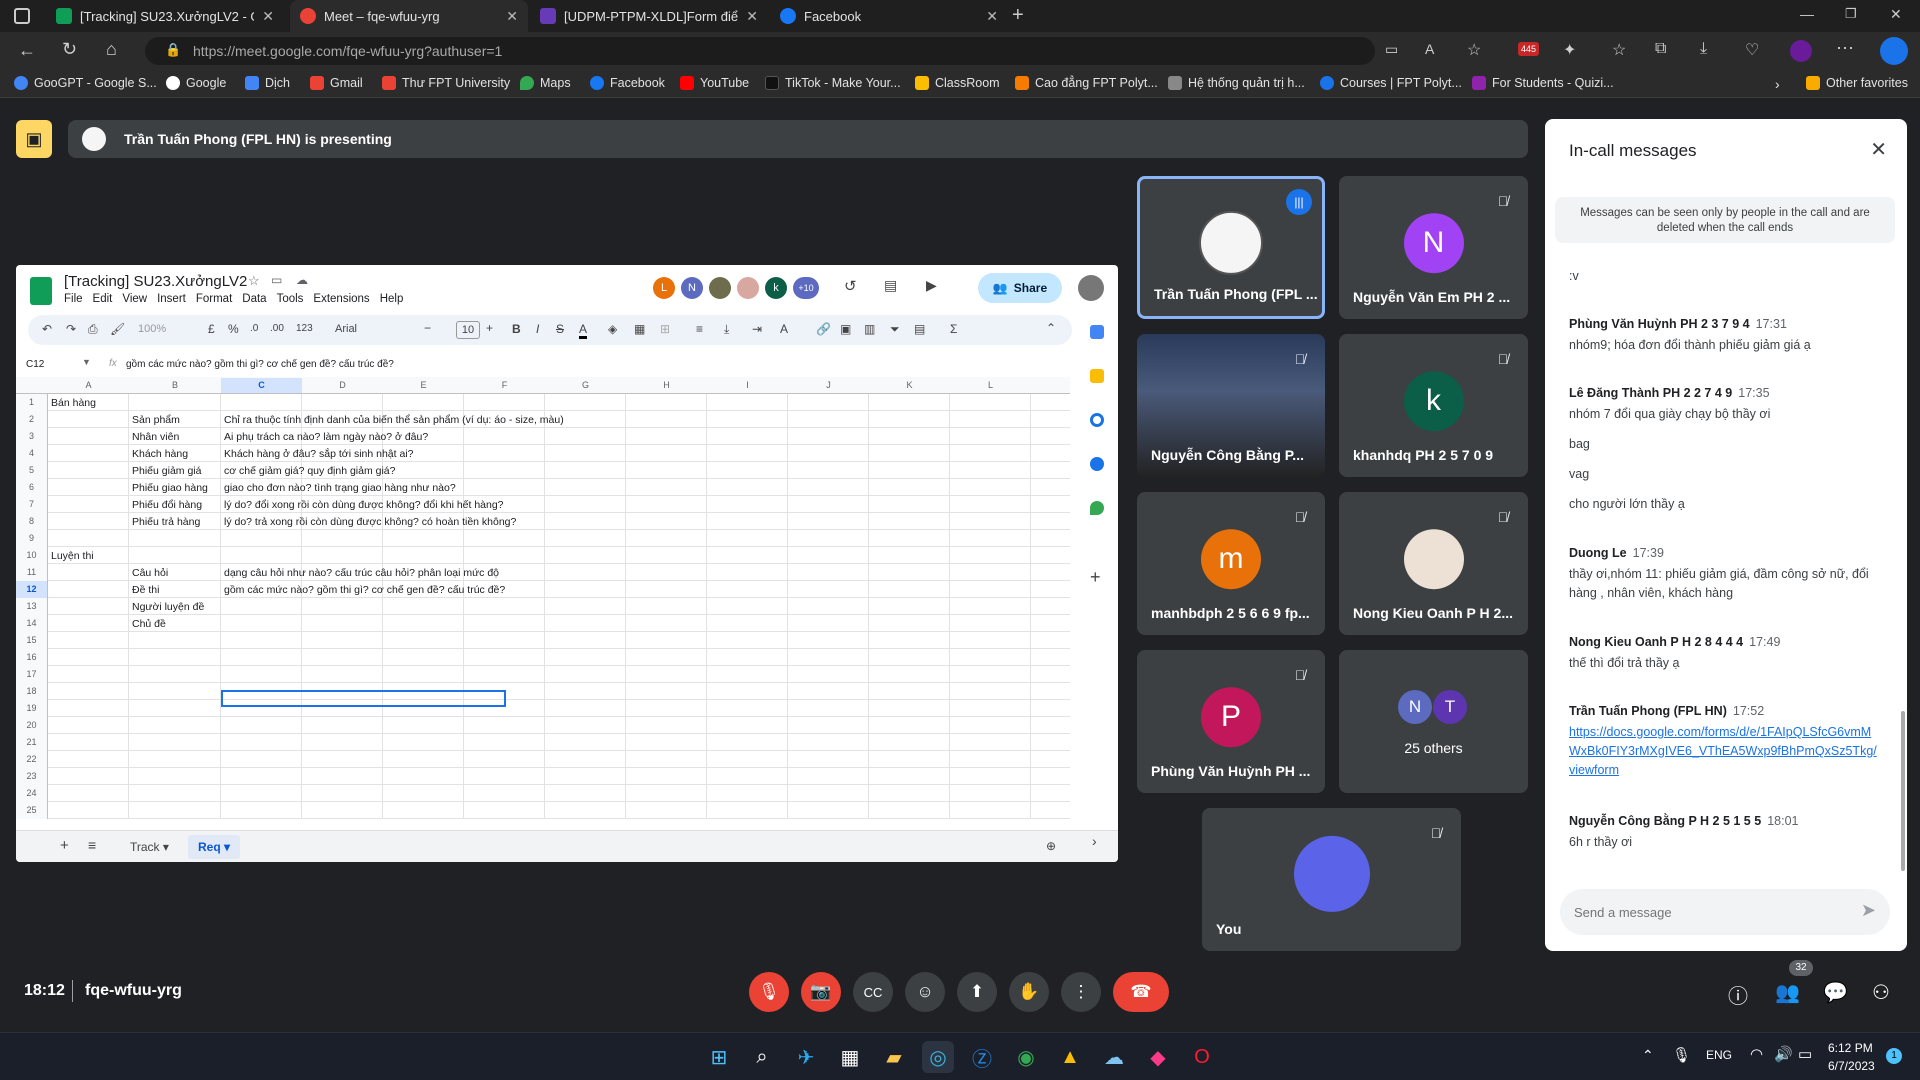 Image resolution: width=1920 pixels, height=1080 pixels. I want to click on favorites-icon: ☆, so click(1619, 50).